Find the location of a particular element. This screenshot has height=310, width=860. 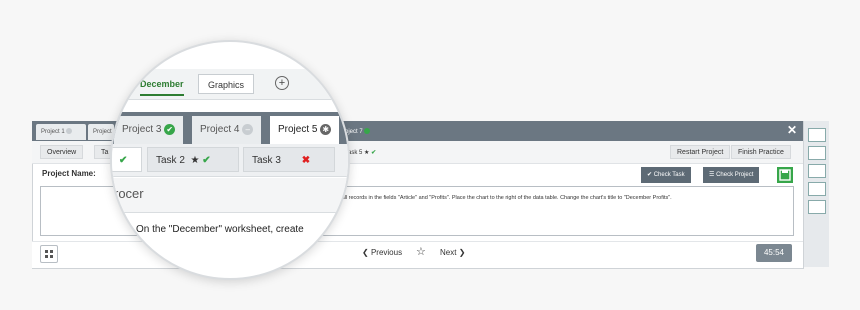

project-tab-1: Project 1 is located at coordinates (61, 132).